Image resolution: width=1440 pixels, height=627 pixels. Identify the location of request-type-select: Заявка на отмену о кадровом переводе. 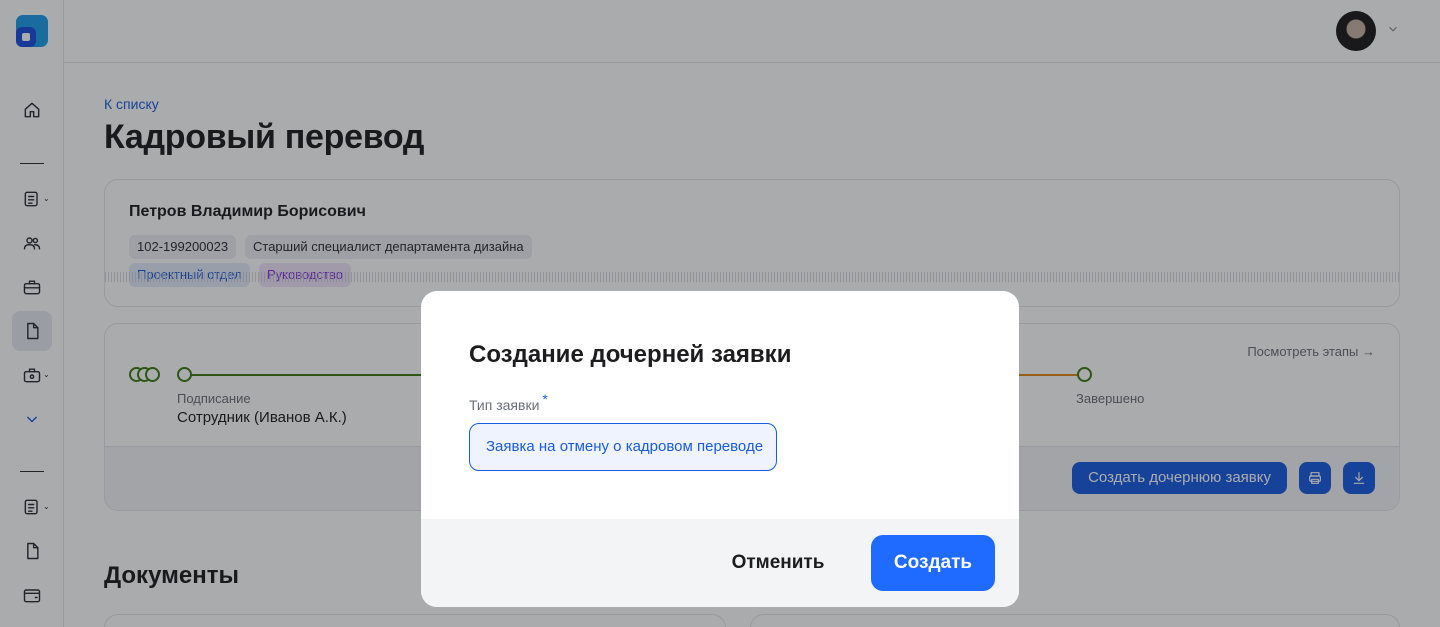
(623, 447).